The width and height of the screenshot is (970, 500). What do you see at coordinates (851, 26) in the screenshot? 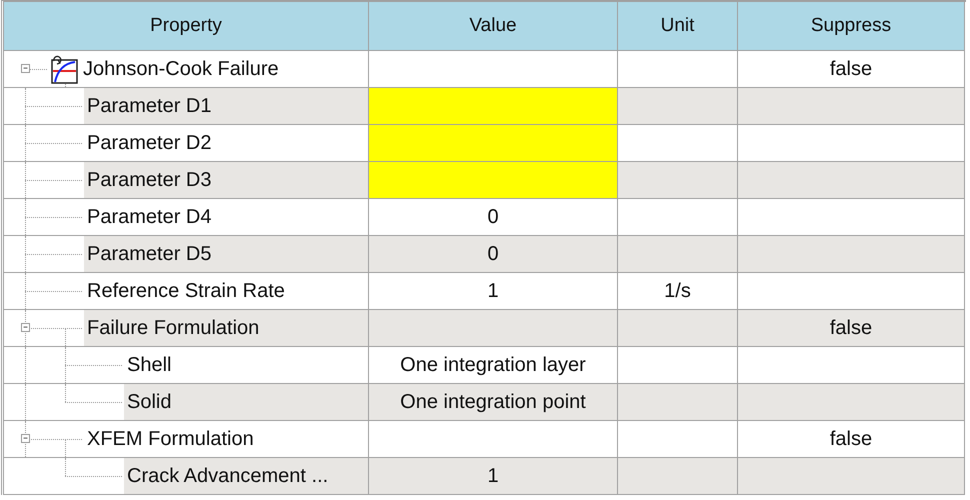
I see `column-header: Suppress` at bounding box center [851, 26].